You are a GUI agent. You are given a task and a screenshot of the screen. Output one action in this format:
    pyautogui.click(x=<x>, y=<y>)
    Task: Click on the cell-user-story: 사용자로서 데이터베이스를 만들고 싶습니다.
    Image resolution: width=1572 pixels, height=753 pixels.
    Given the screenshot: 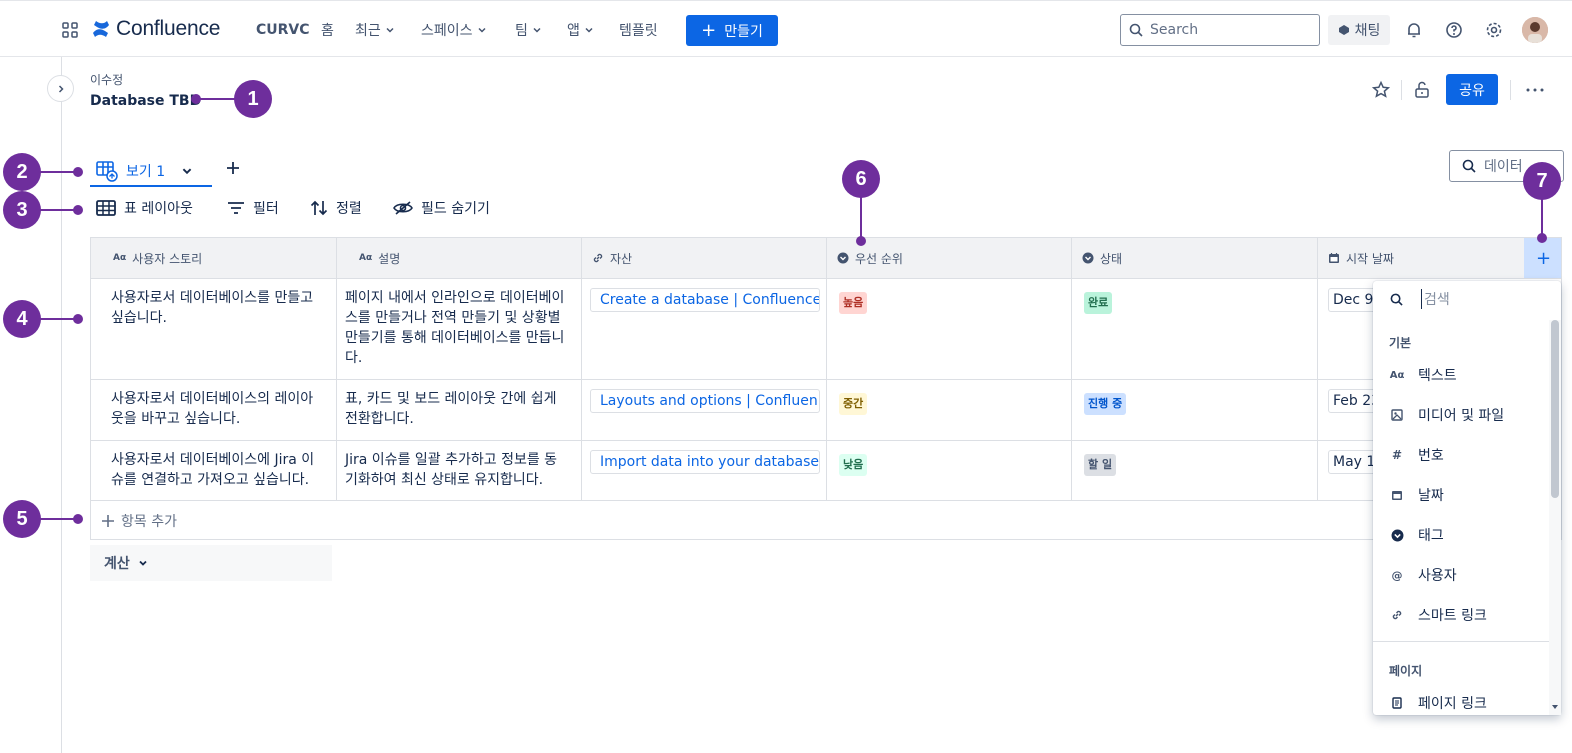 What is the action you would take?
    pyautogui.click(x=214, y=329)
    